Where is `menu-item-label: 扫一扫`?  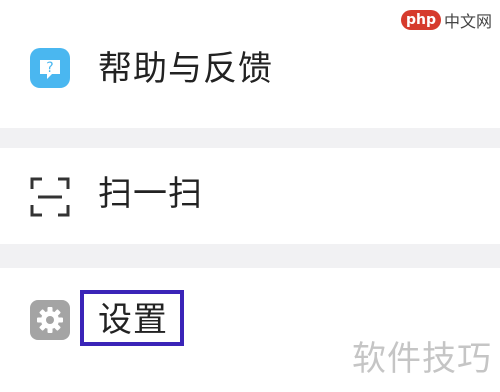 menu-item-label: 扫一扫 is located at coordinates (150, 194).